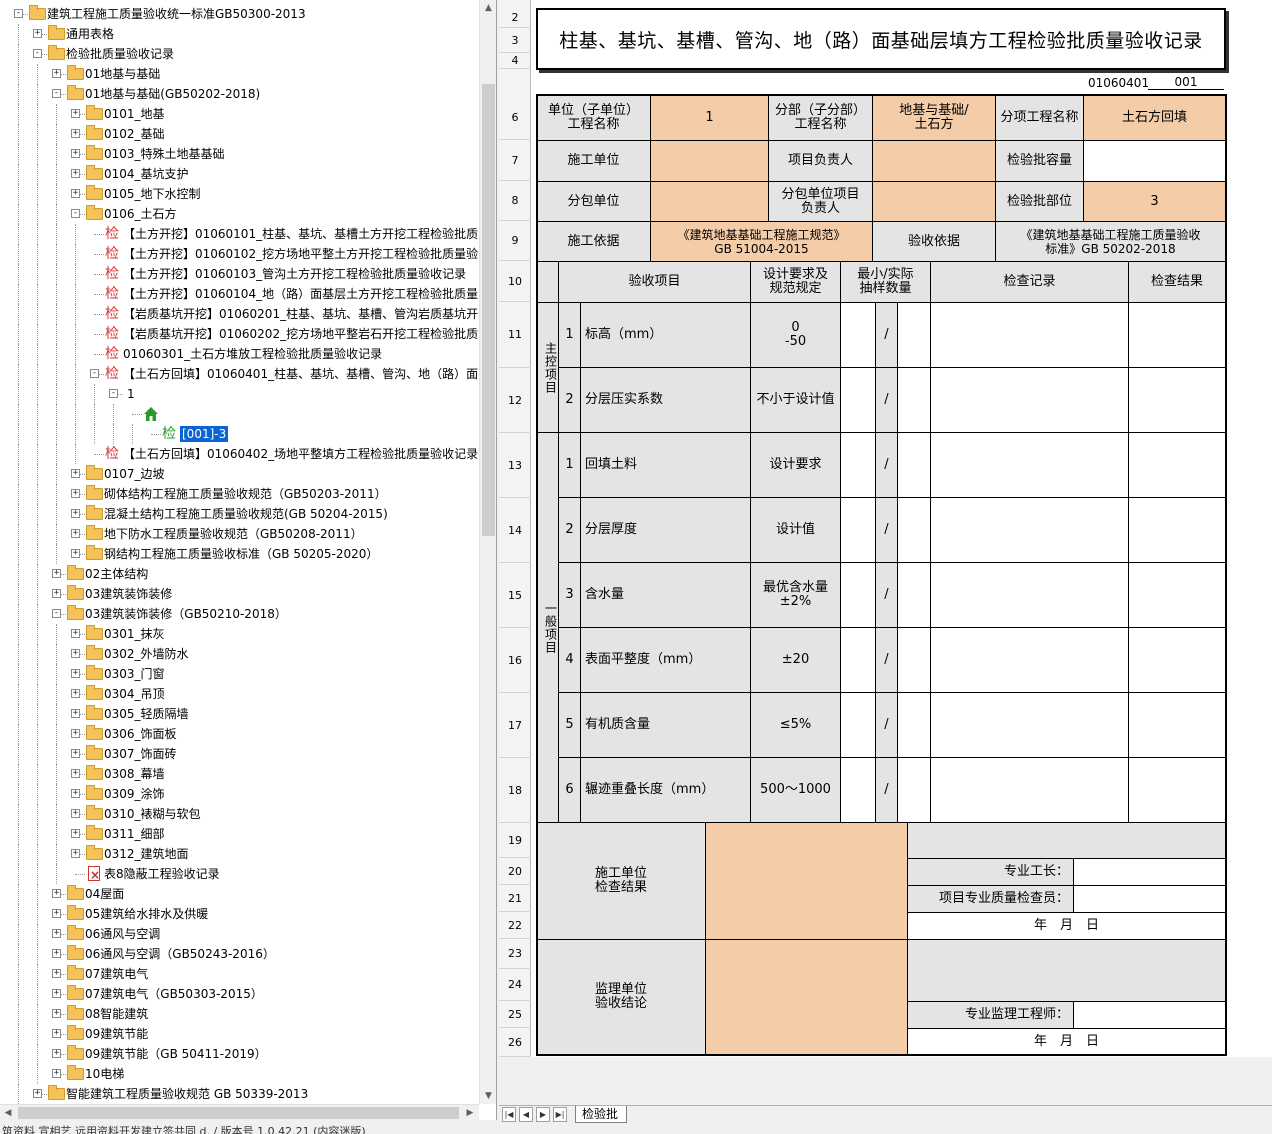 This screenshot has width=1272, height=1134. I want to click on tree-item-label: 0106_土石方, so click(140, 214).